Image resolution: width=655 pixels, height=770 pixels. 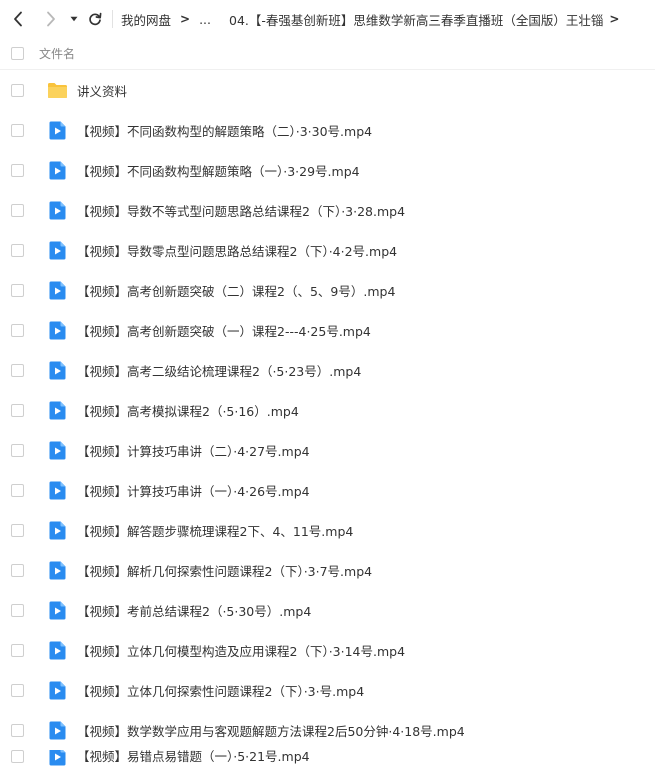 What do you see at coordinates (224, 330) in the screenshot?
I see `file-name: 【视频】高考创新题突破（一）课程2---4·25号.mp4` at bounding box center [224, 330].